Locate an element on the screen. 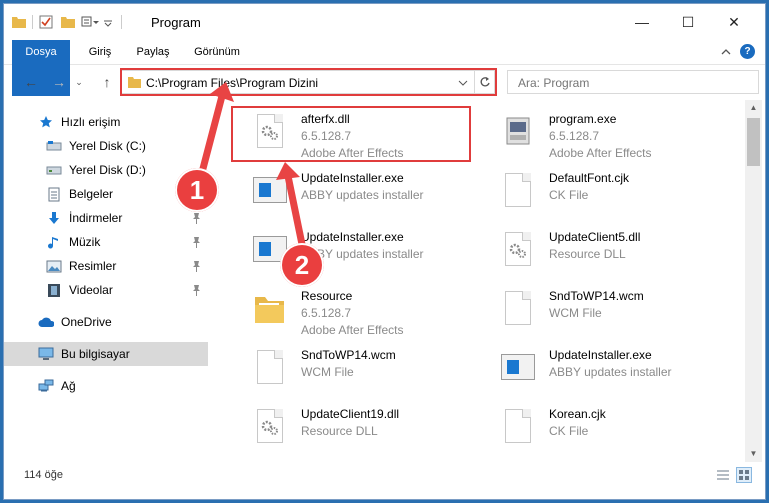 Image resolution: width=769 pixels, height=503 pixels. step-badge-2: 2 is located at coordinates (302, 265).